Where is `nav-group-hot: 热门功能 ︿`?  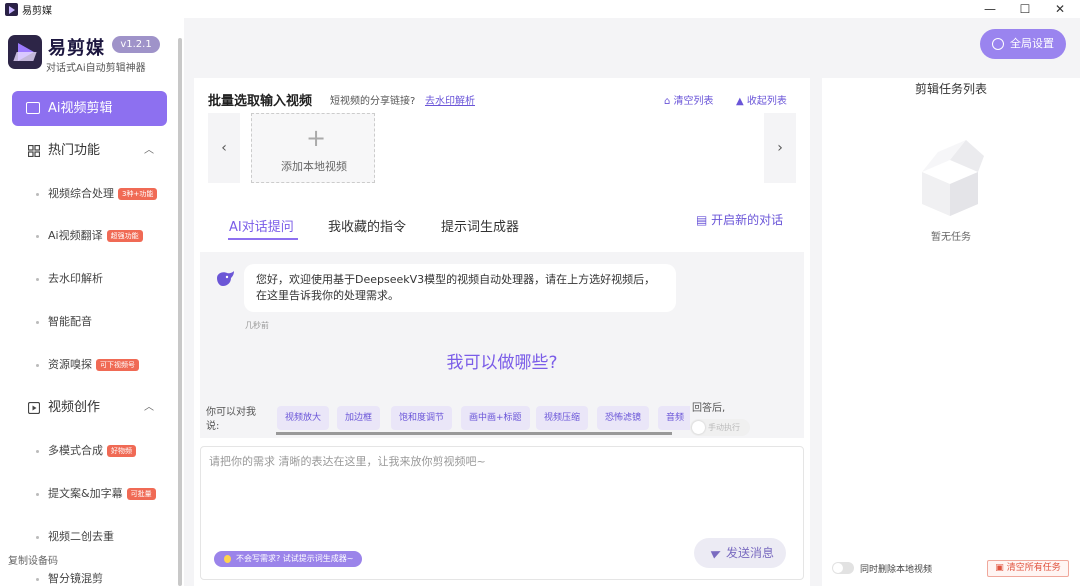
nav-group-hot: 热门功能 ︿ is located at coordinates (89, 151).